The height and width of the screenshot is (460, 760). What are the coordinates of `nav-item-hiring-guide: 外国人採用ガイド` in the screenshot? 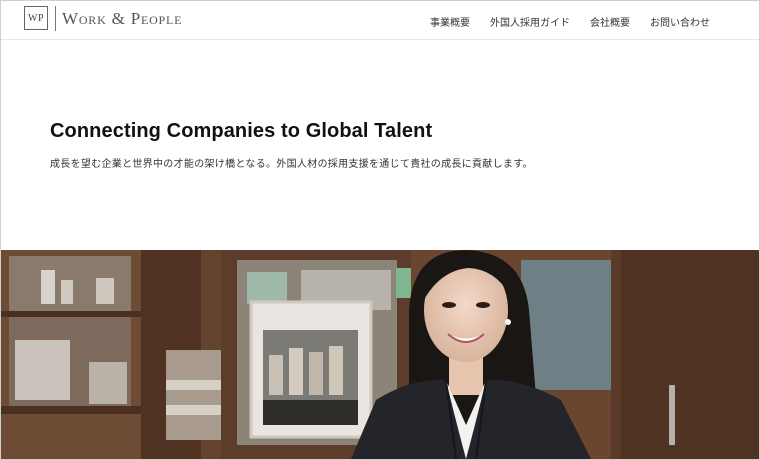 It's located at (530, 21).